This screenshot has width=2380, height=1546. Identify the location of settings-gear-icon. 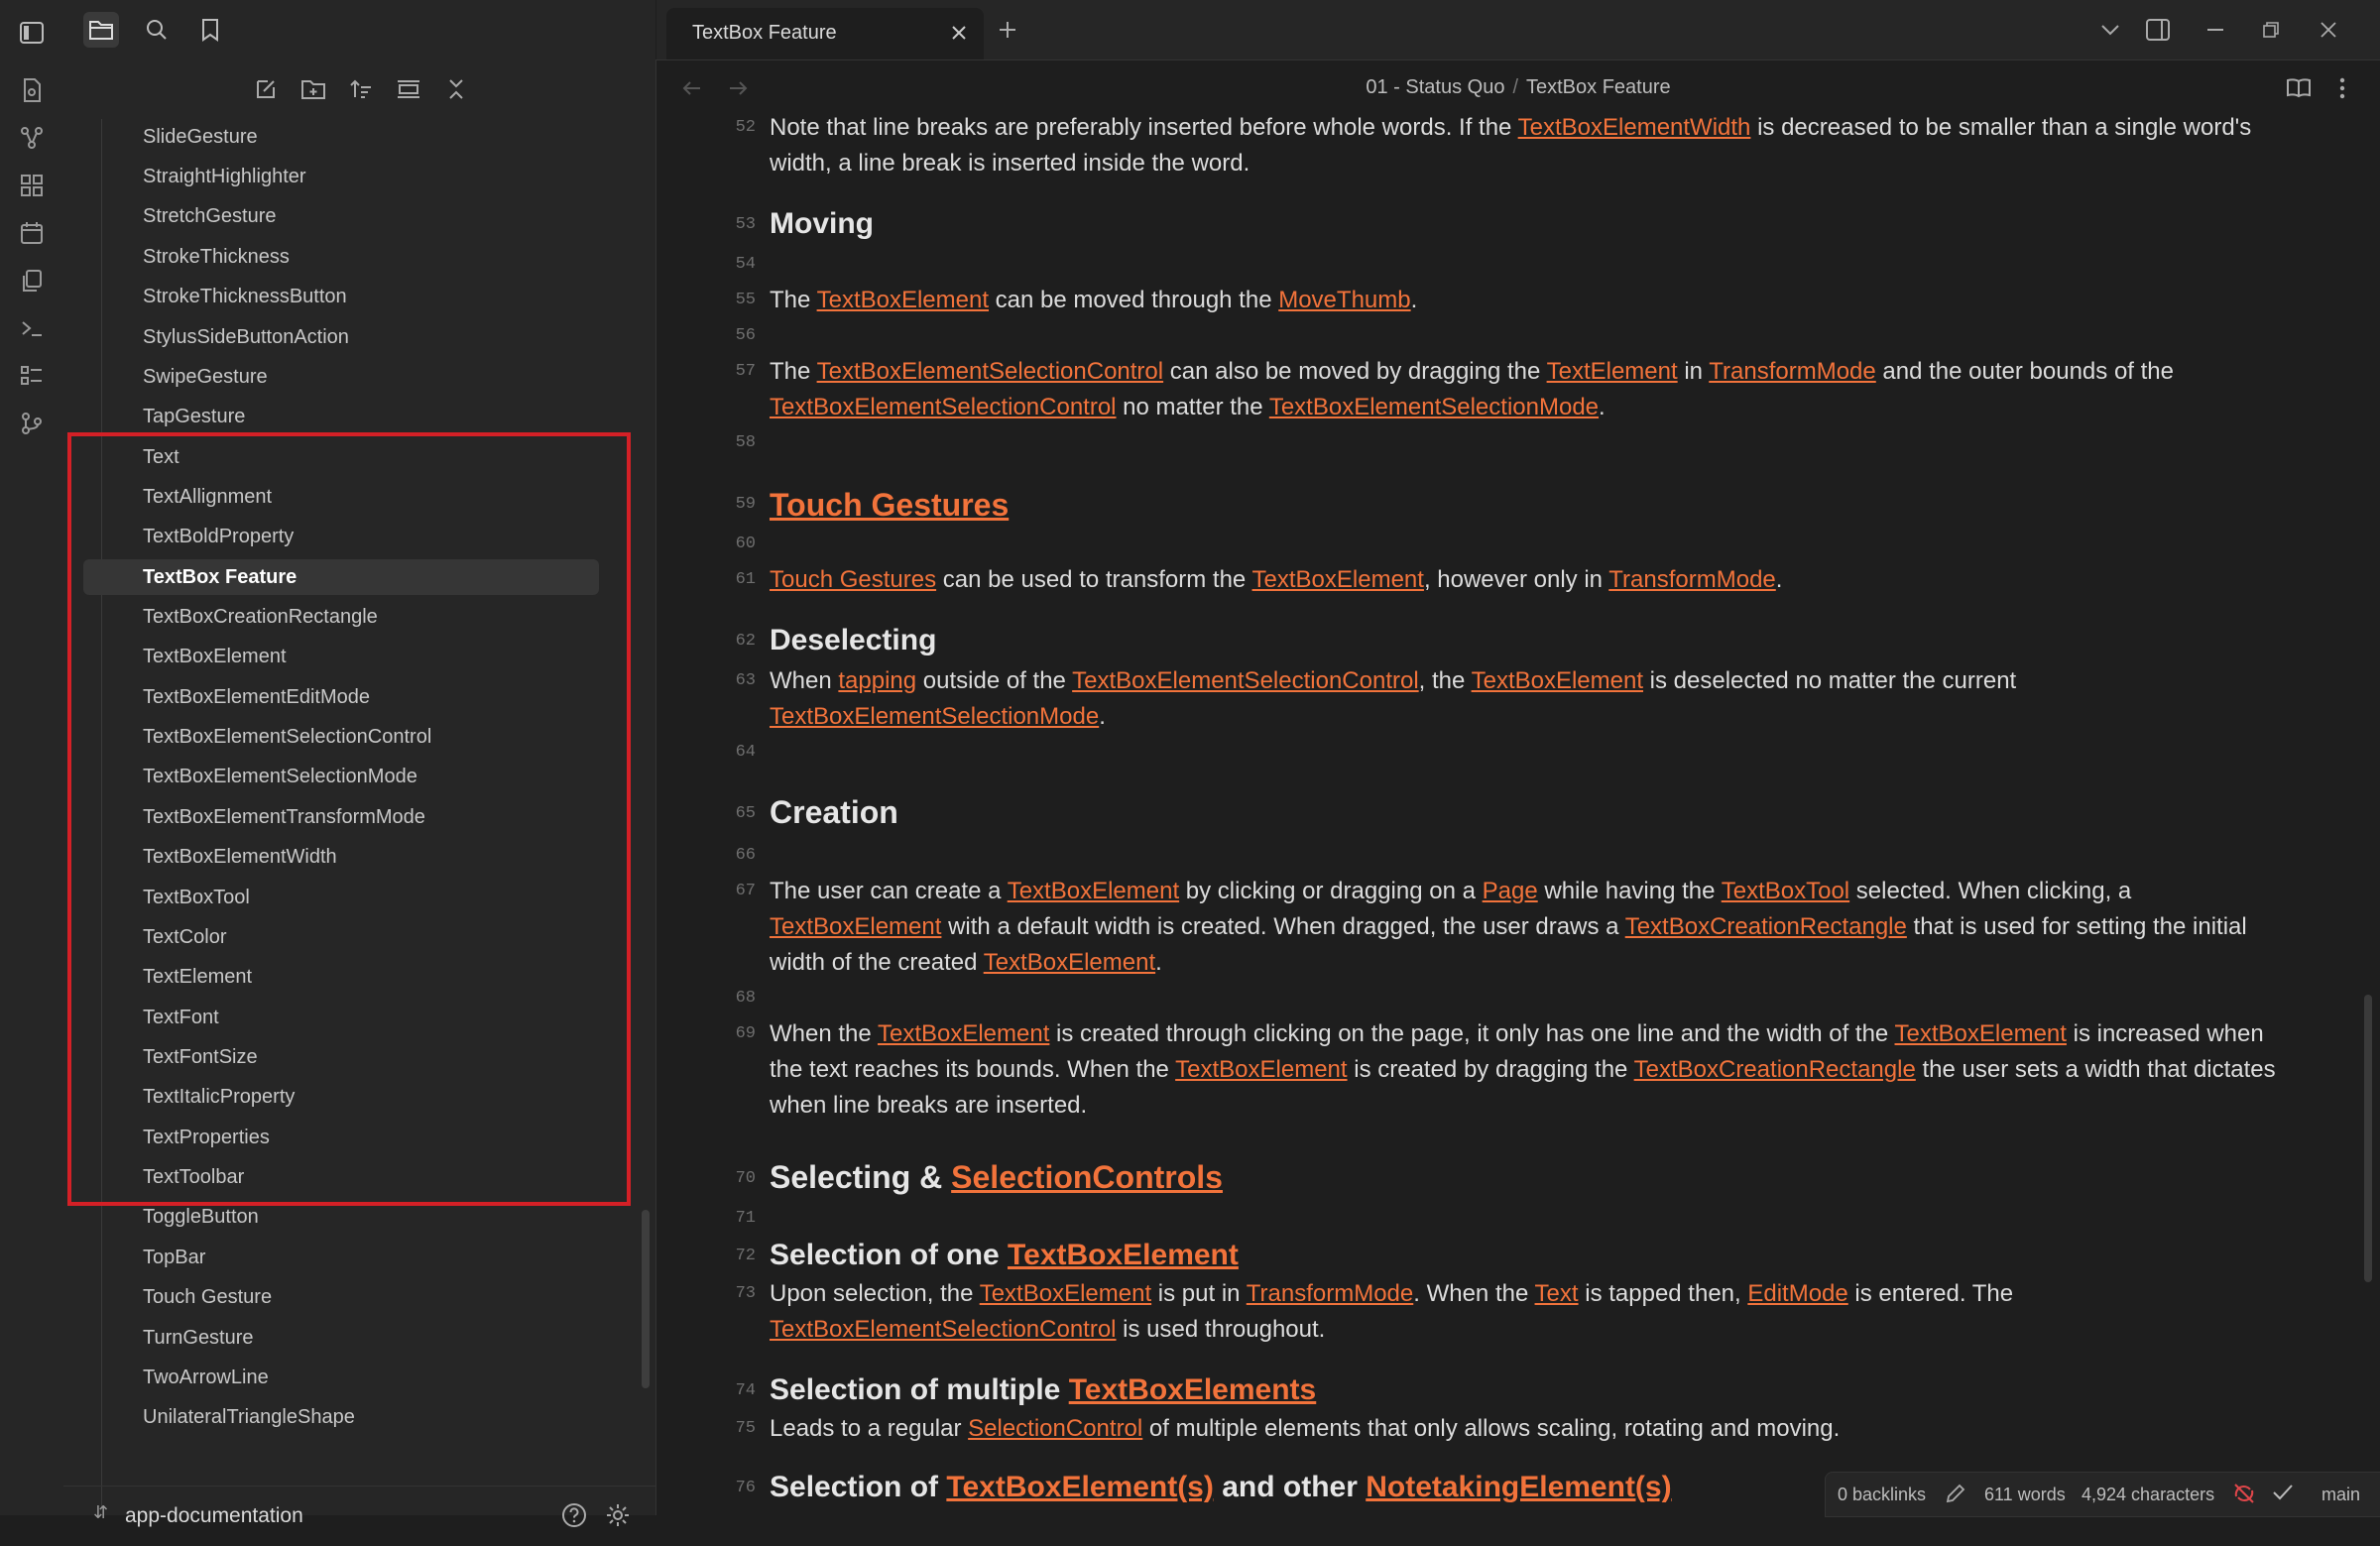
(618, 1515).